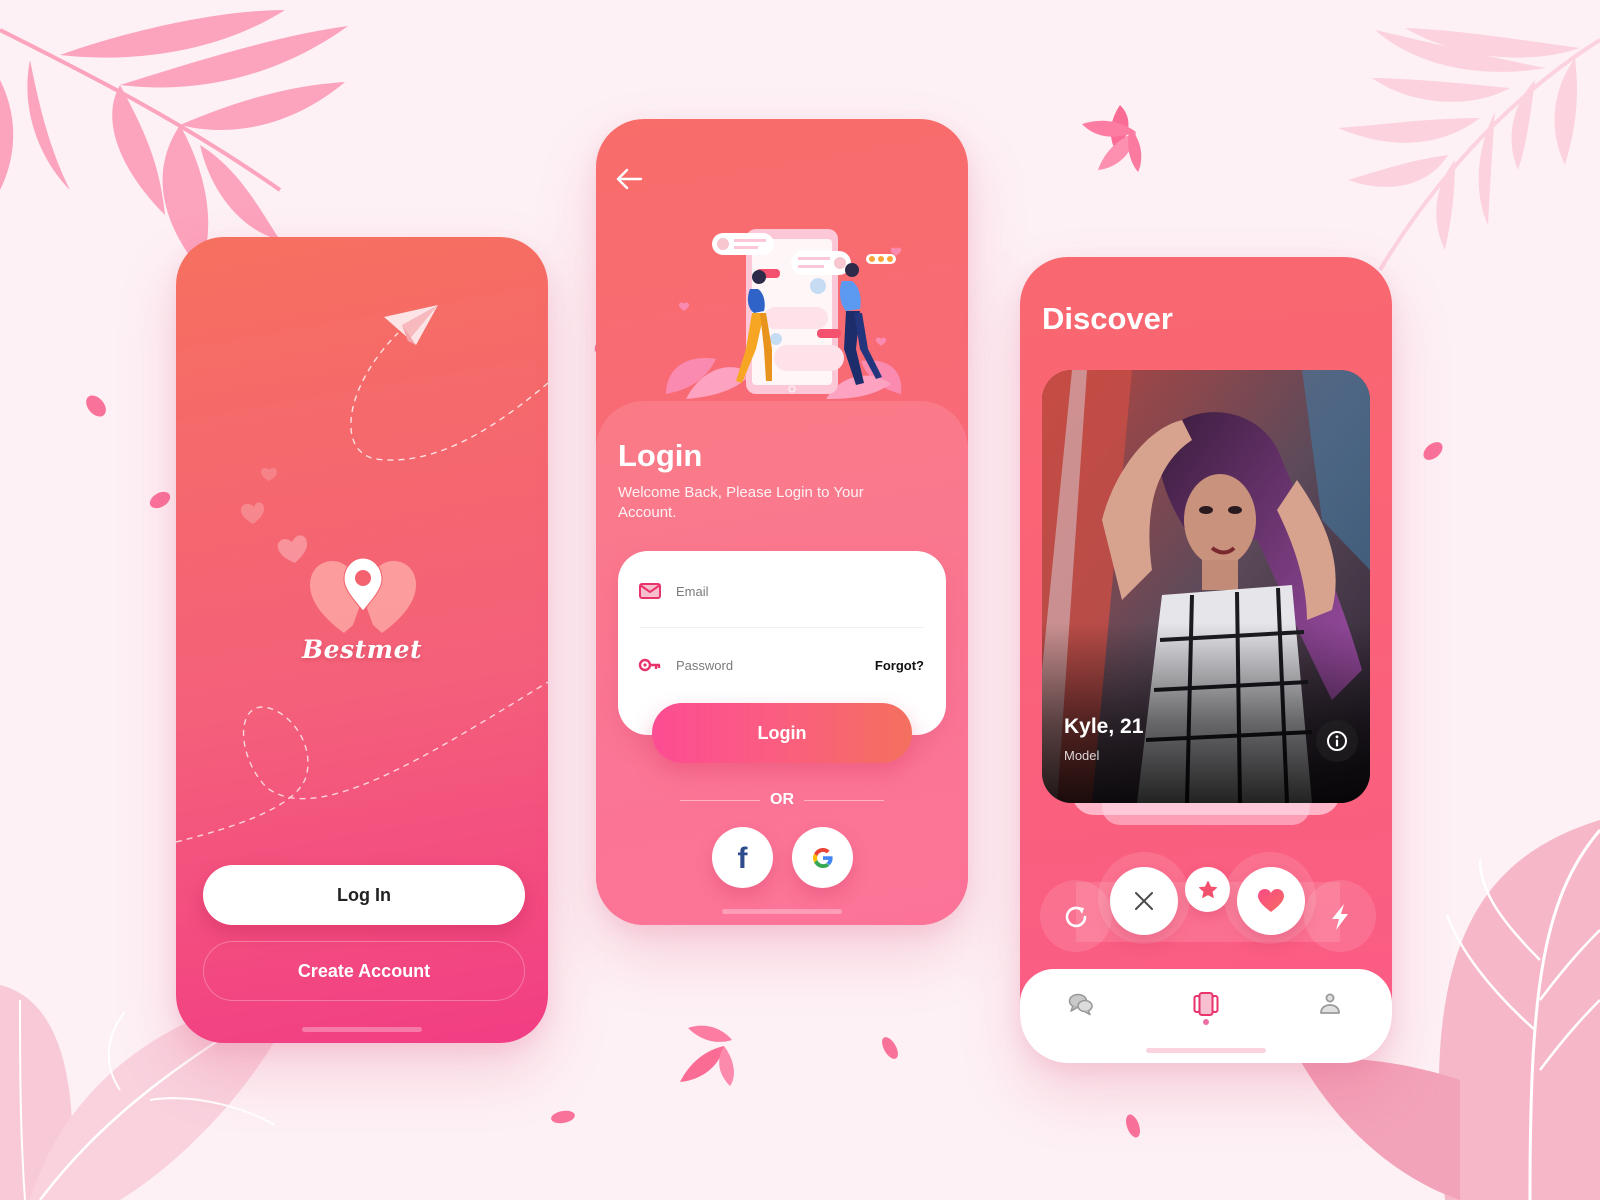 This screenshot has height=1200, width=1600. What do you see at coordinates (363, 595) in the screenshot?
I see `heart-location-pin-icon` at bounding box center [363, 595].